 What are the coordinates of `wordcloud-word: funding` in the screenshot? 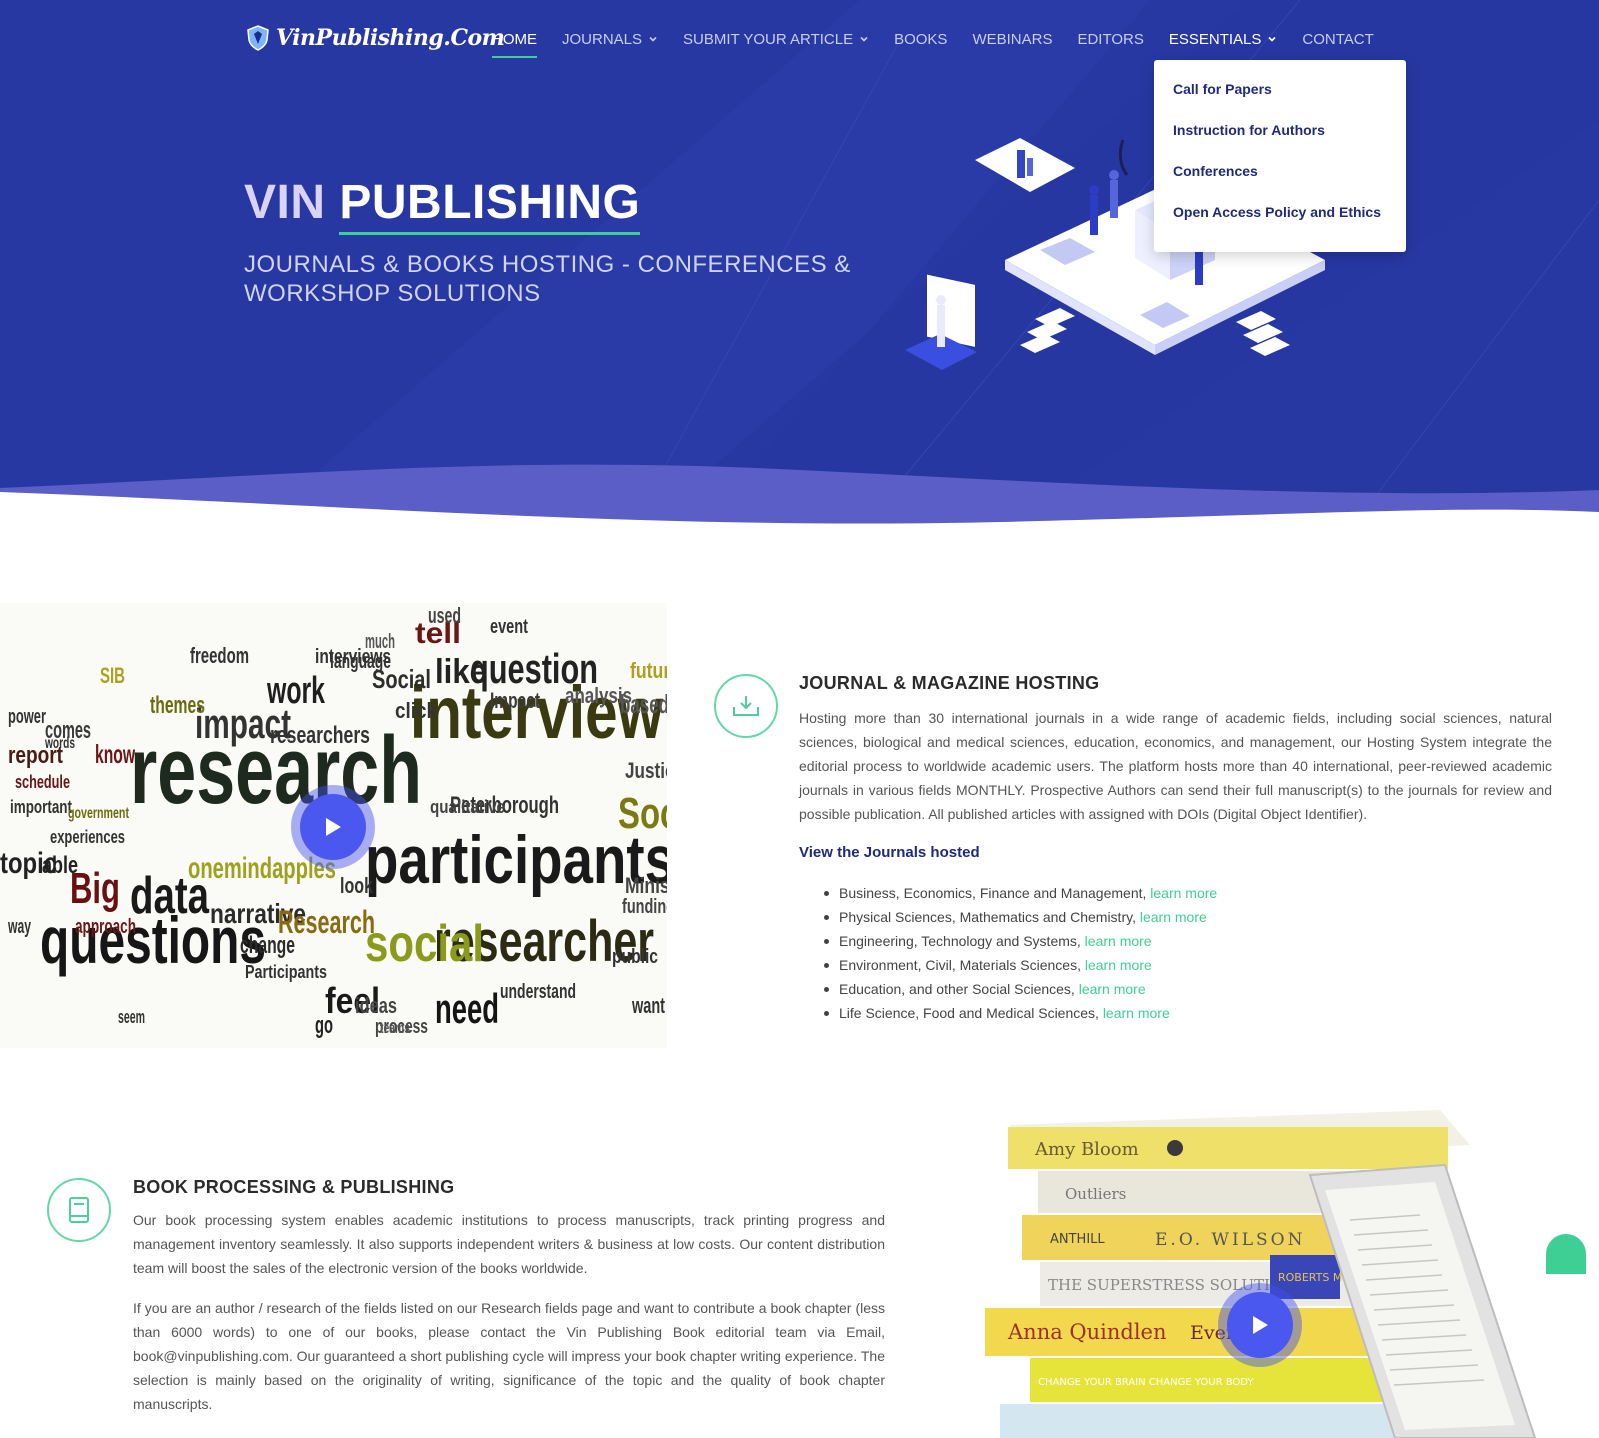 It's located at (644, 907).